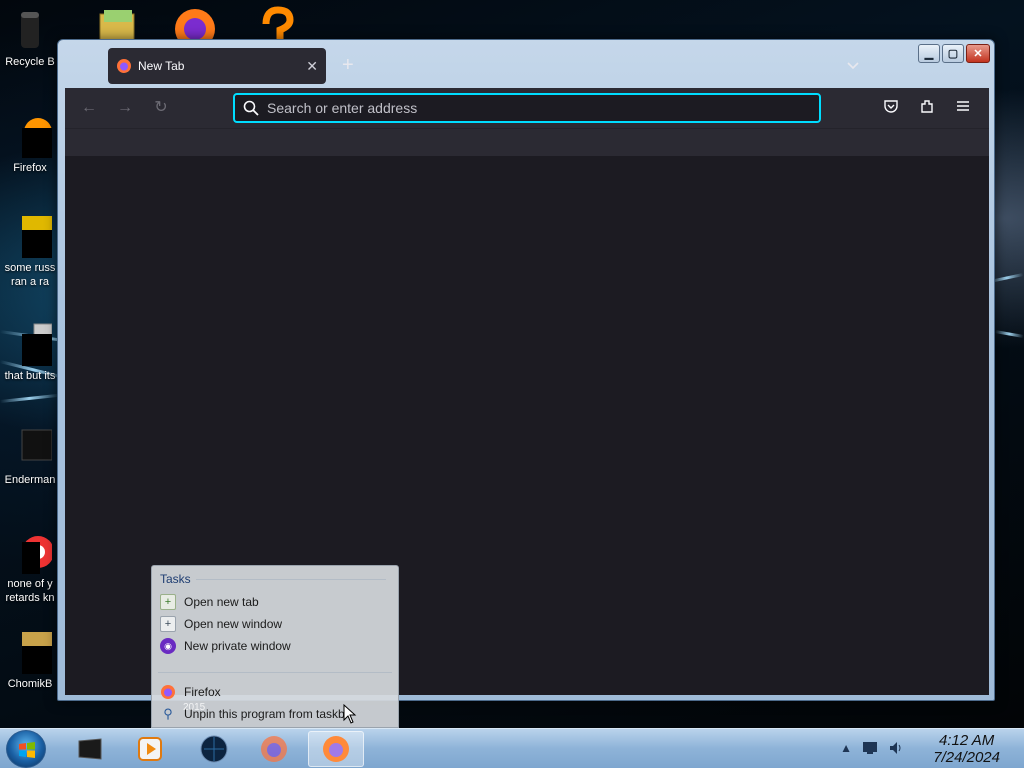 This screenshot has width=1024, height=768. What do you see at coordinates (161, 66) in the screenshot?
I see `tab-title: New Tab` at bounding box center [161, 66].